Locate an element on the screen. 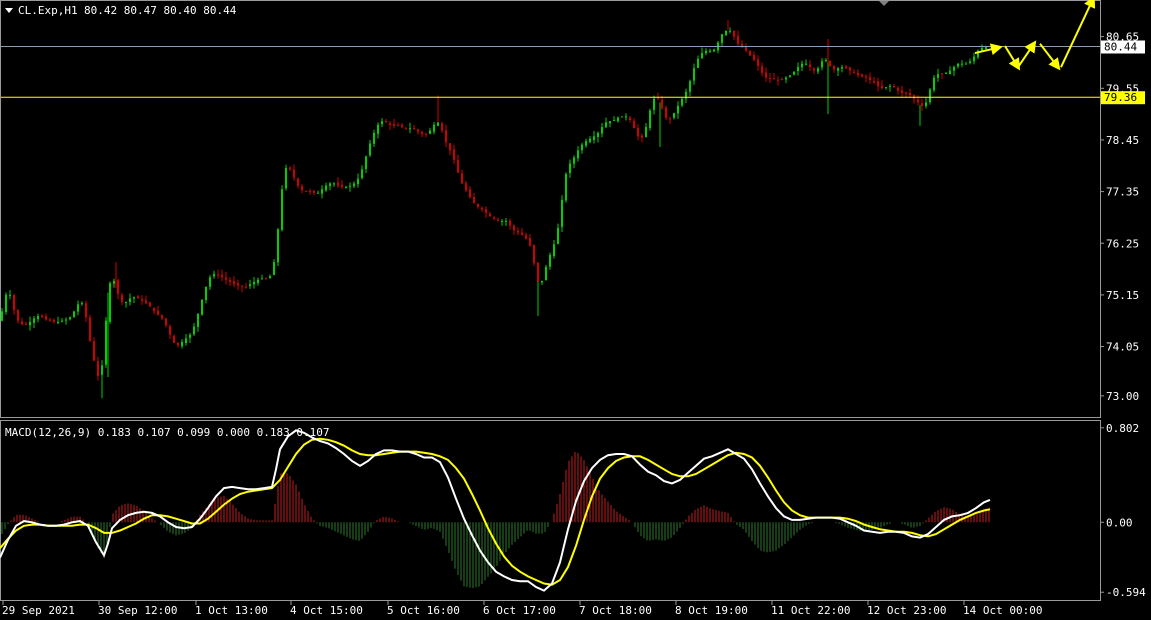 The width and height of the screenshot is (1151, 620). time-tick-label: 12 Oct 23:00 is located at coordinates (906, 610).